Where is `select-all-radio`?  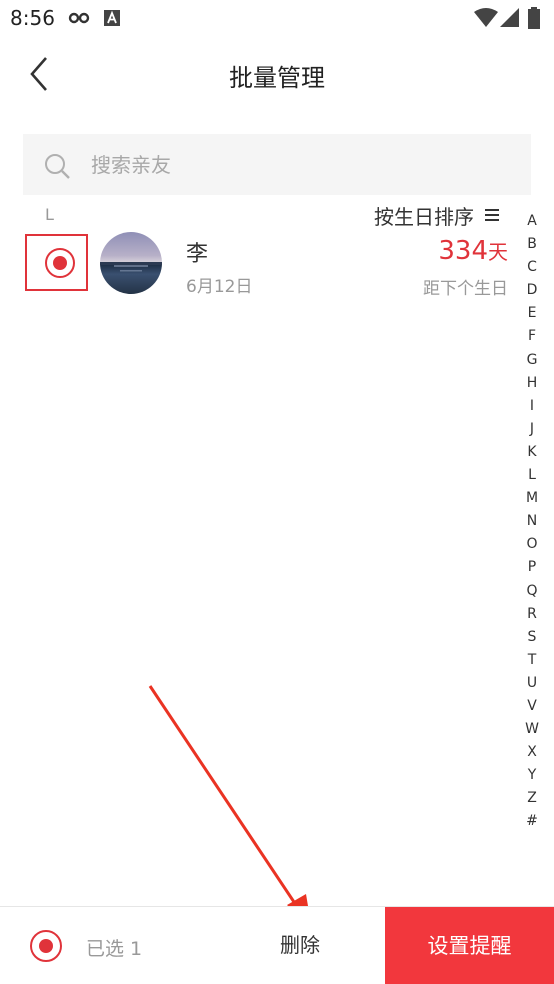 select-all-radio is located at coordinates (46, 946).